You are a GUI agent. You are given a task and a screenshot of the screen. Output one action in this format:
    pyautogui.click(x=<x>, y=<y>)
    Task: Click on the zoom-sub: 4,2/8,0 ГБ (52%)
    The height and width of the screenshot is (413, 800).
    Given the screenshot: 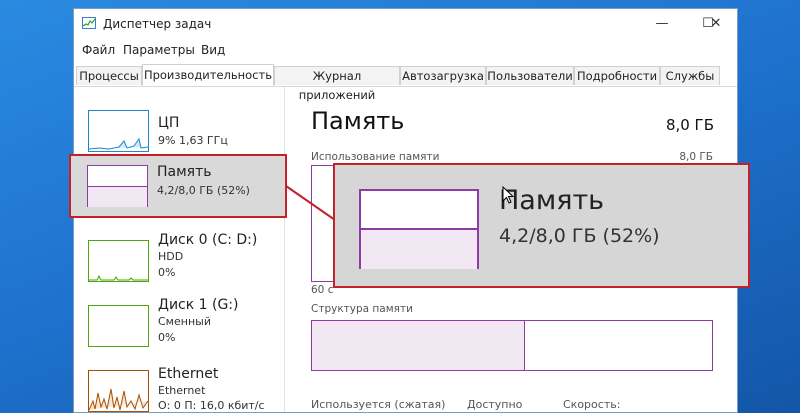 What is the action you would take?
    pyautogui.click(x=579, y=236)
    